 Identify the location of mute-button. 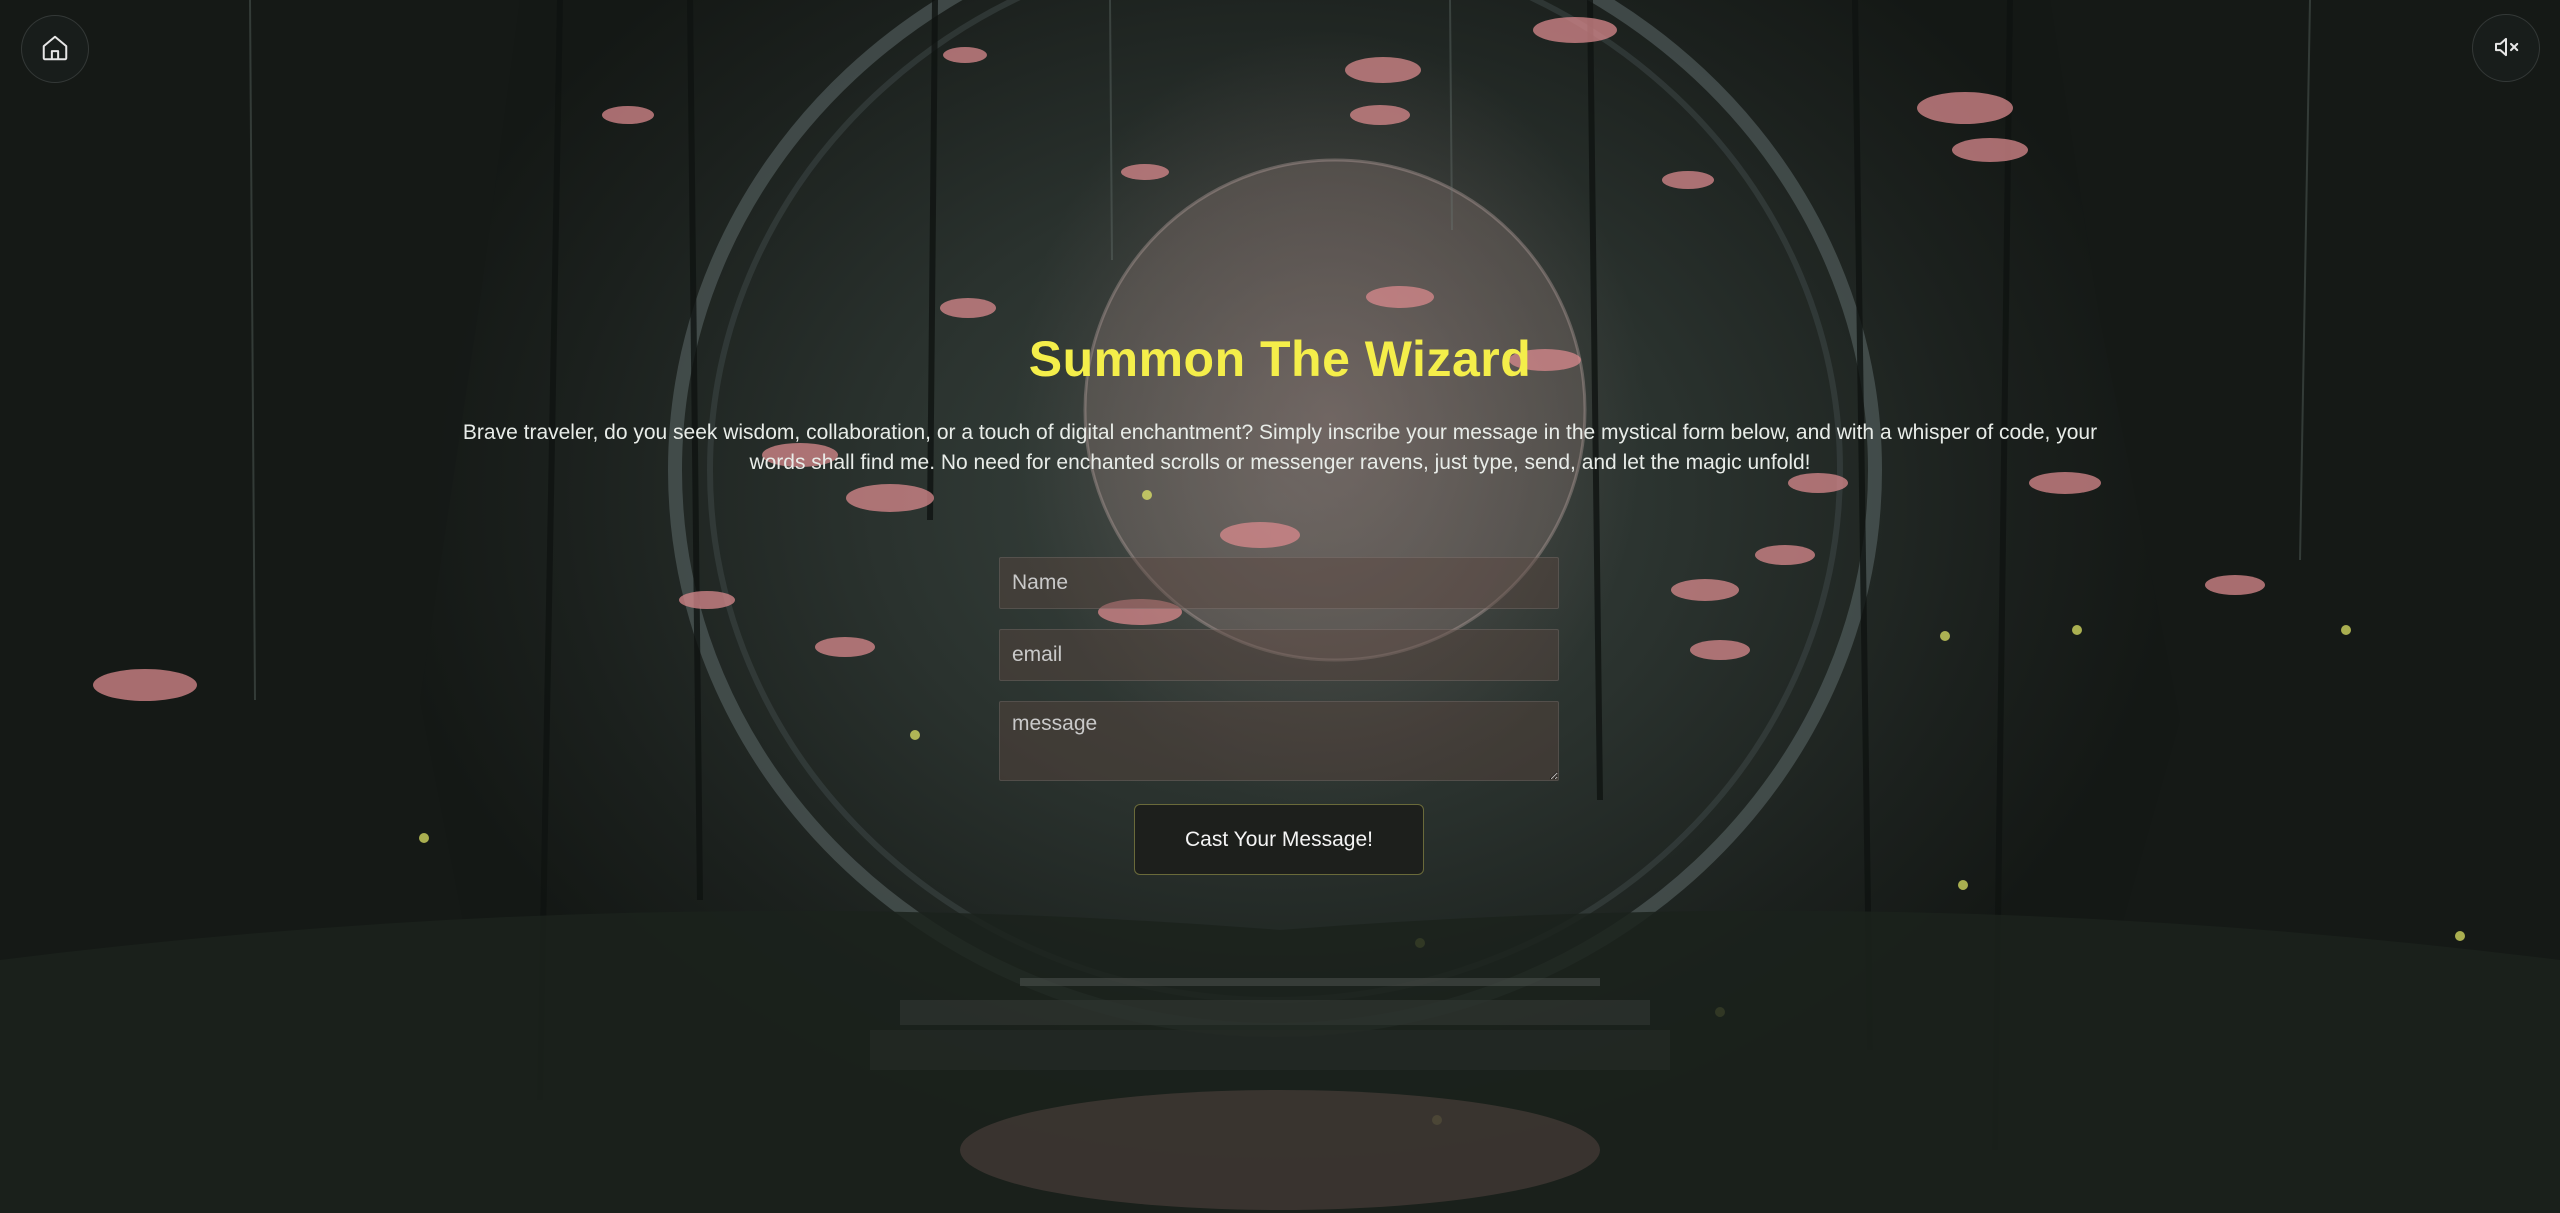
(2506, 48).